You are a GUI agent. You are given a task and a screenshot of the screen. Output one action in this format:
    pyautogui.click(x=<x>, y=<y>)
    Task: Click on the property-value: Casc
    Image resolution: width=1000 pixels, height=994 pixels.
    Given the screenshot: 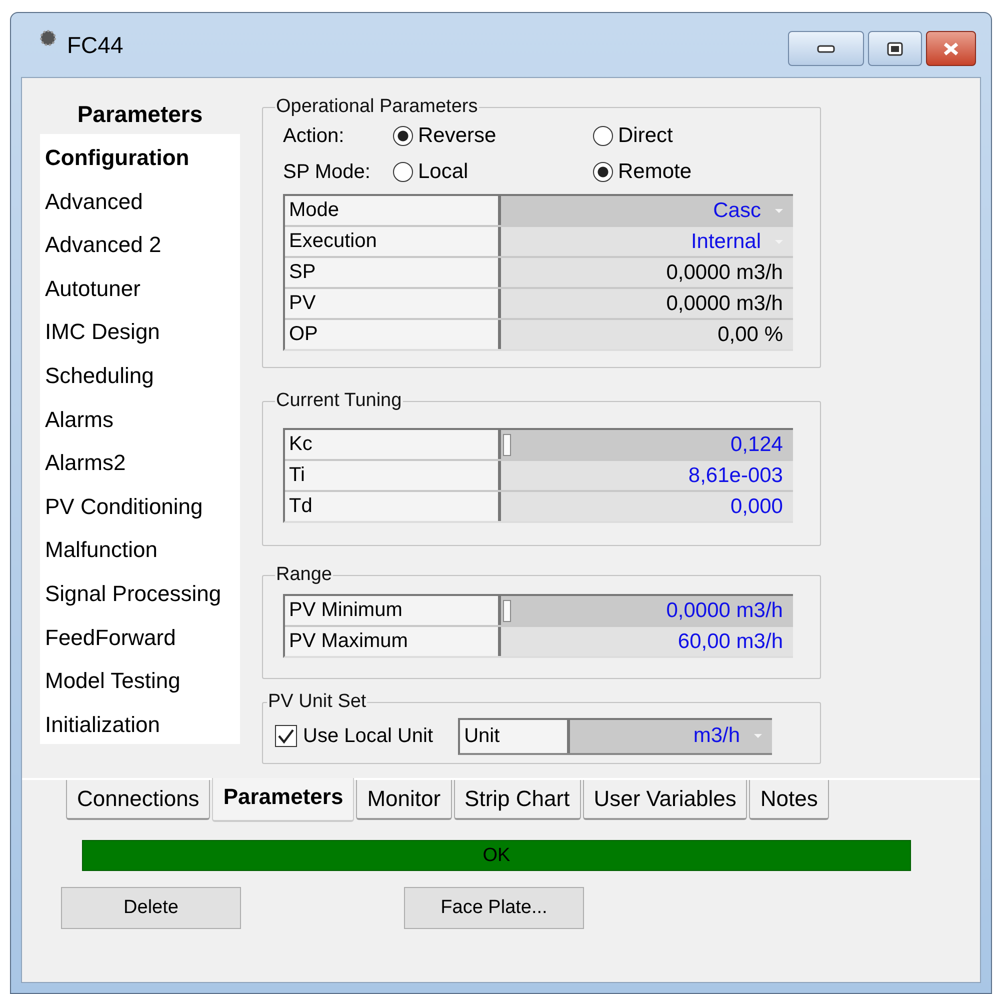 What is the action you would take?
    pyautogui.click(x=647, y=210)
    